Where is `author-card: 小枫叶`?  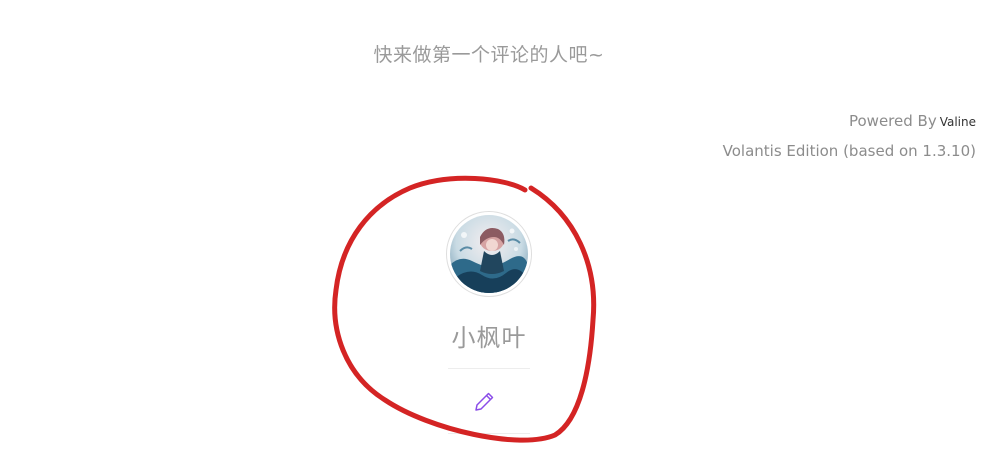 author-card: 小枫叶 is located at coordinates (489, 323).